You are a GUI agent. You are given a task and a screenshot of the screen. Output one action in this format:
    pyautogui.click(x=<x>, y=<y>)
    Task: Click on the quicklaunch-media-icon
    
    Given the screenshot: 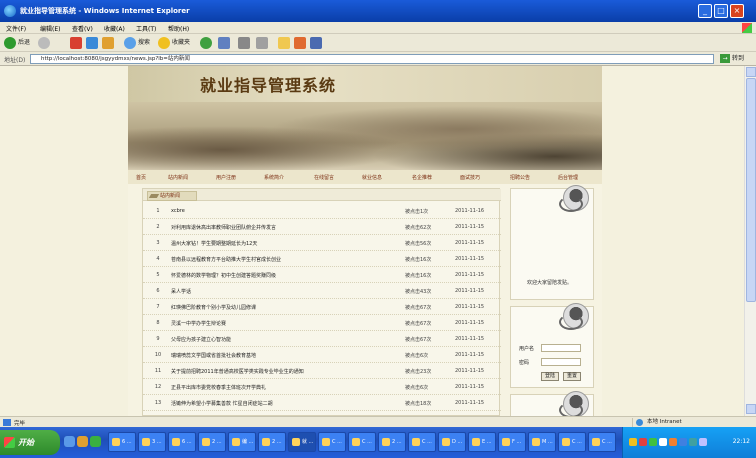 What is the action you would take?
    pyautogui.click(x=82, y=441)
    